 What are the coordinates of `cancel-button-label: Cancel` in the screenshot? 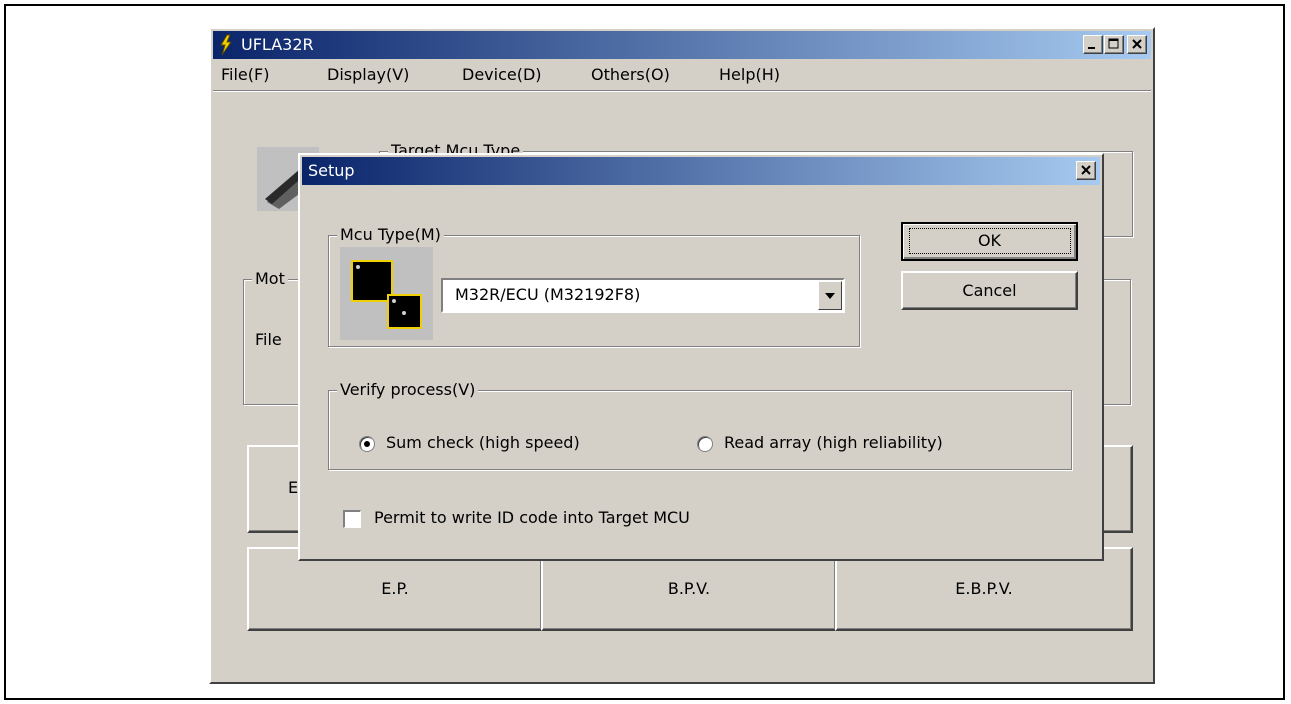 It's located at (989, 290).